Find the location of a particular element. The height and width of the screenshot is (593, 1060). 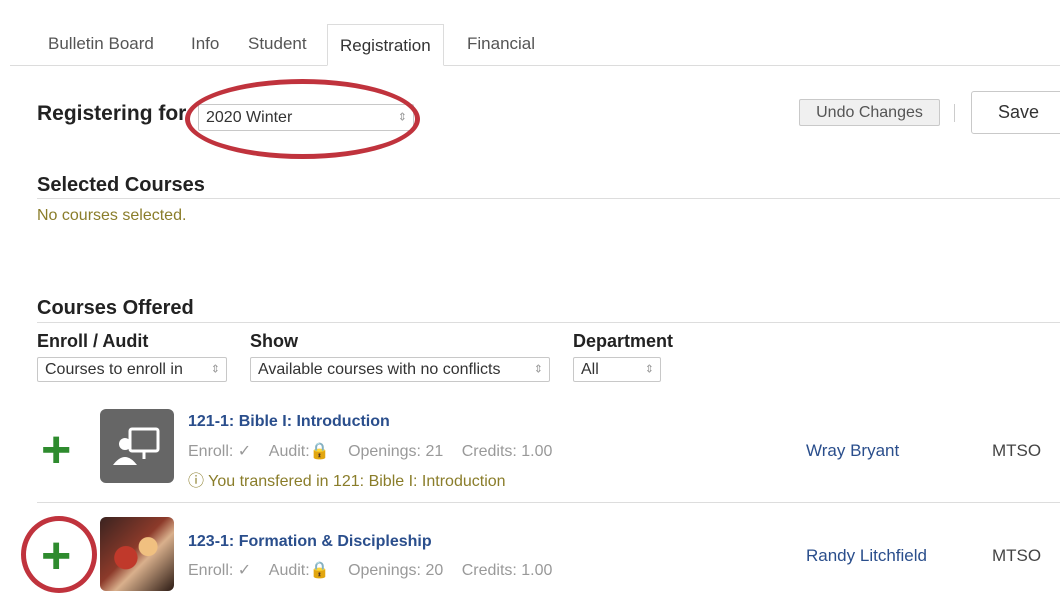

tab-registration: Registration is located at coordinates (385, 45).